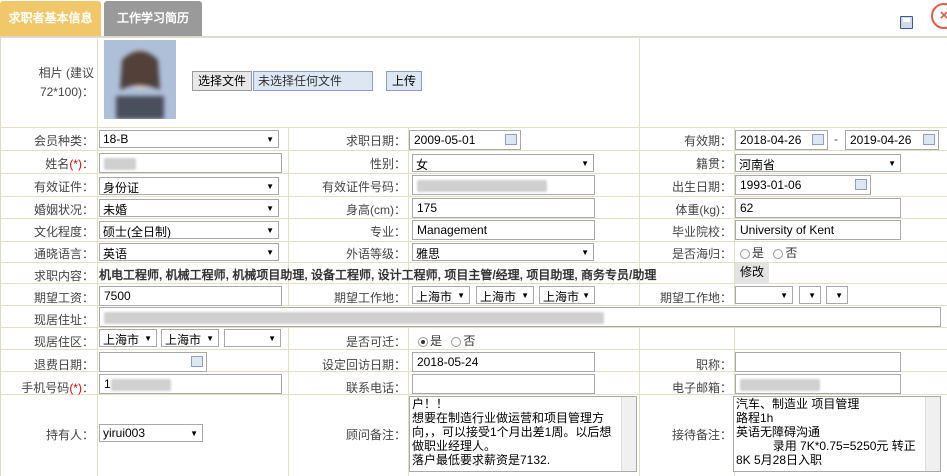 This screenshot has width=947, height=476. I want to click on overseas-label: 是否海归：, so click(701, 254).